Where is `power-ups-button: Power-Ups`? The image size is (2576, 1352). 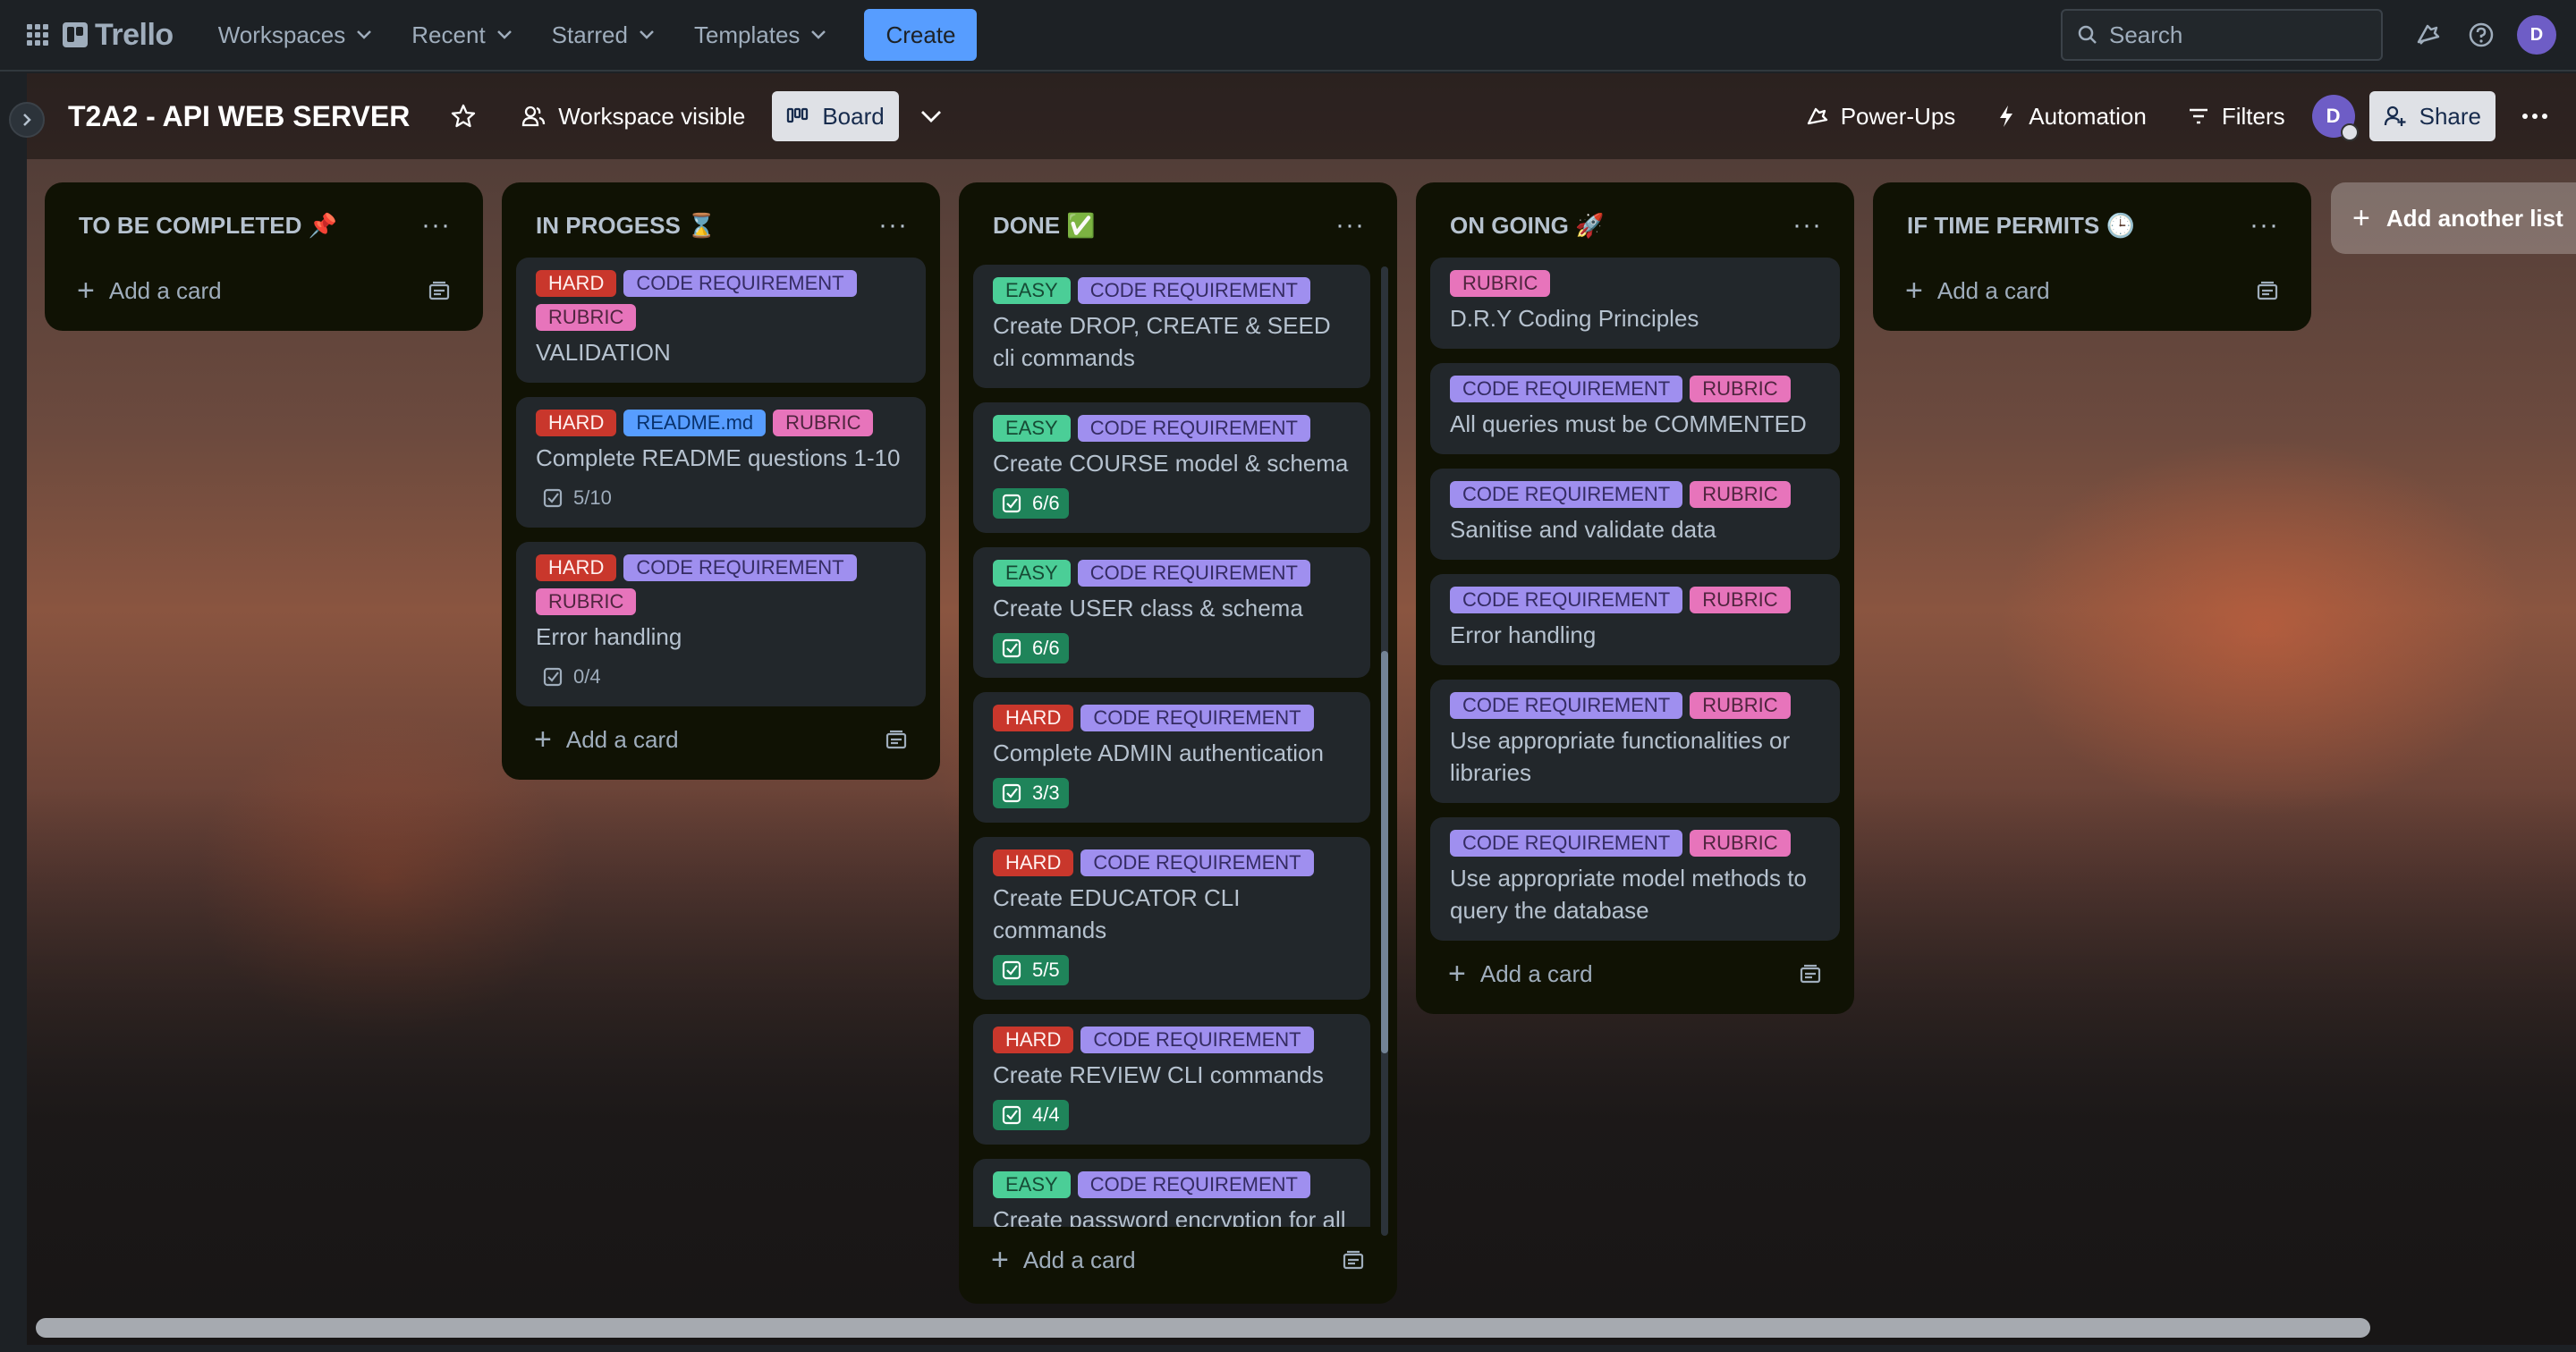 power-ups-button: Power-Ups is located at coordinates (1879, 116).